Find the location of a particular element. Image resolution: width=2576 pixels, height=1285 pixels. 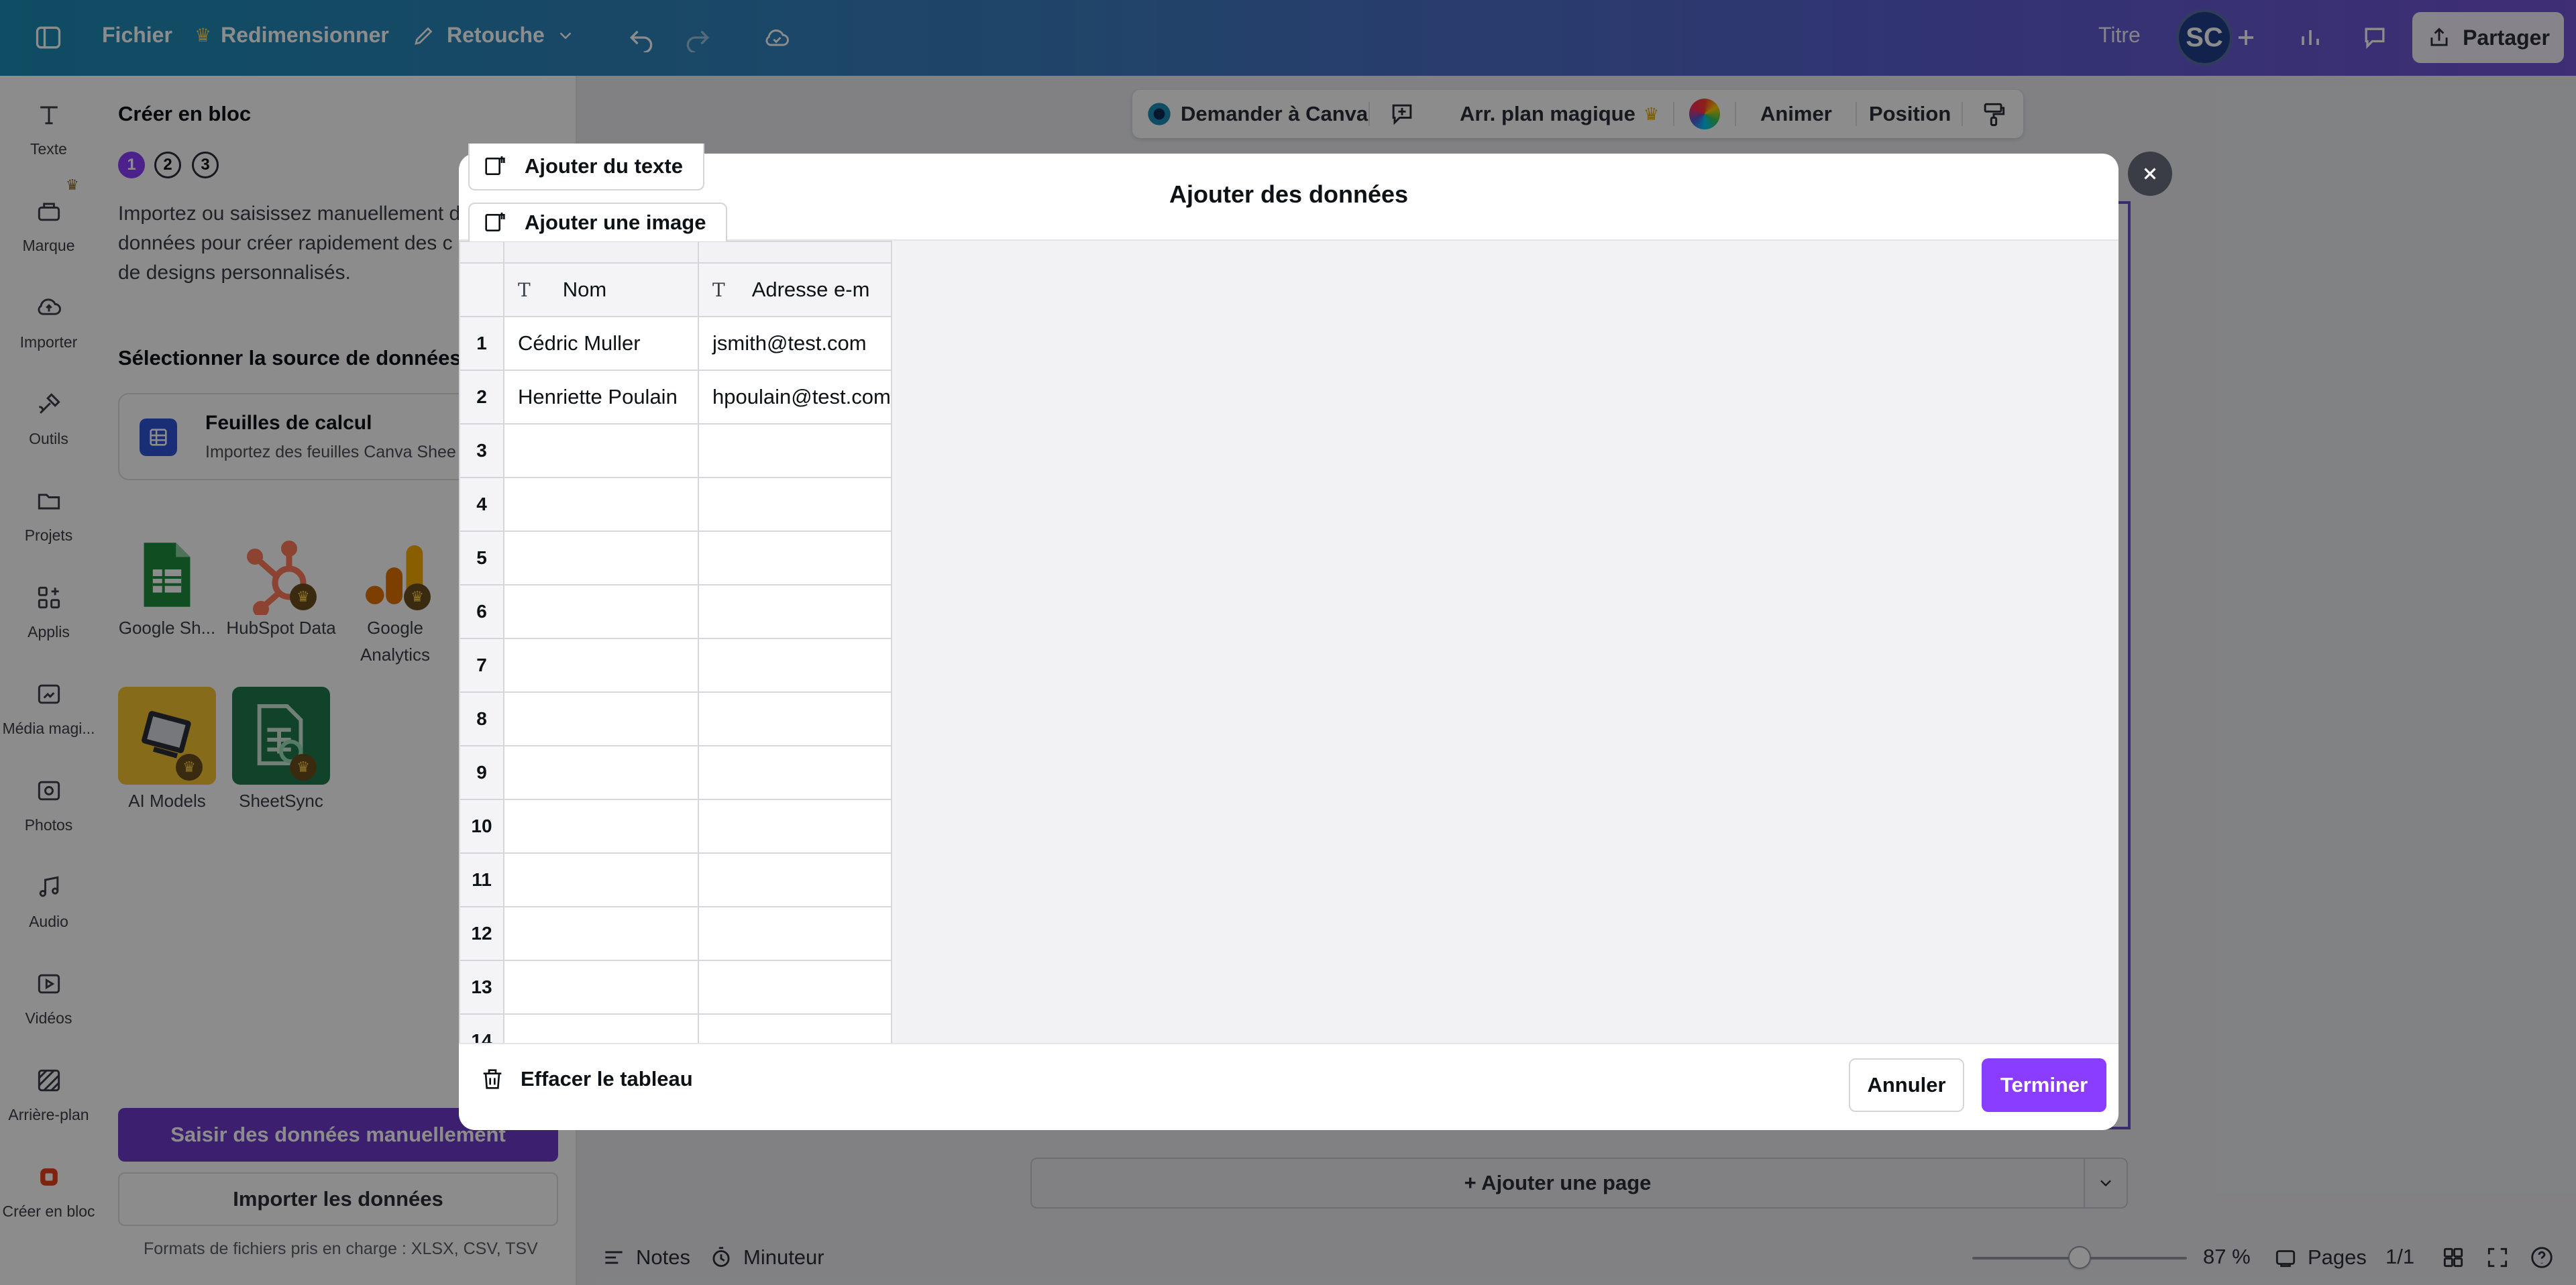

row-number: 4 is located at coordinates (481, 504).